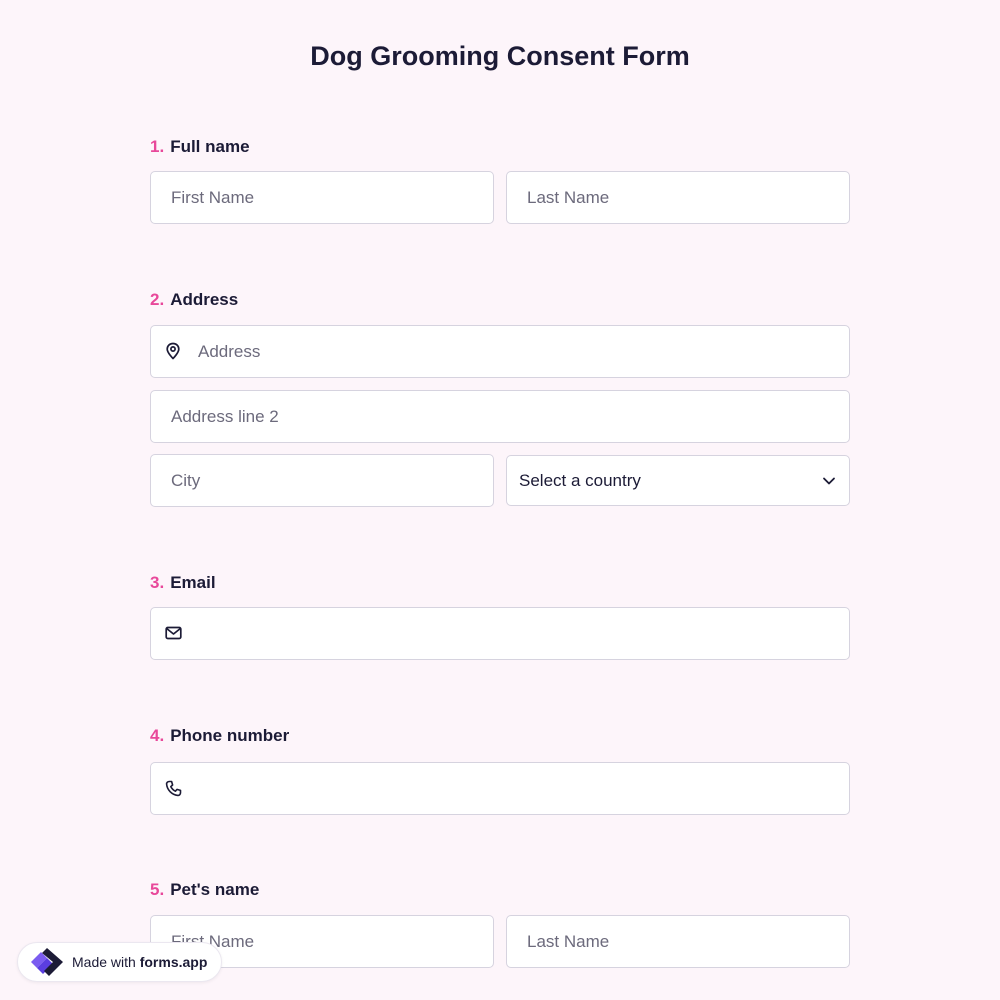 The image size is (1000, 1000). Describe the element at coordinates (500, 633) in the screenshot. I see `email-input` at that location.